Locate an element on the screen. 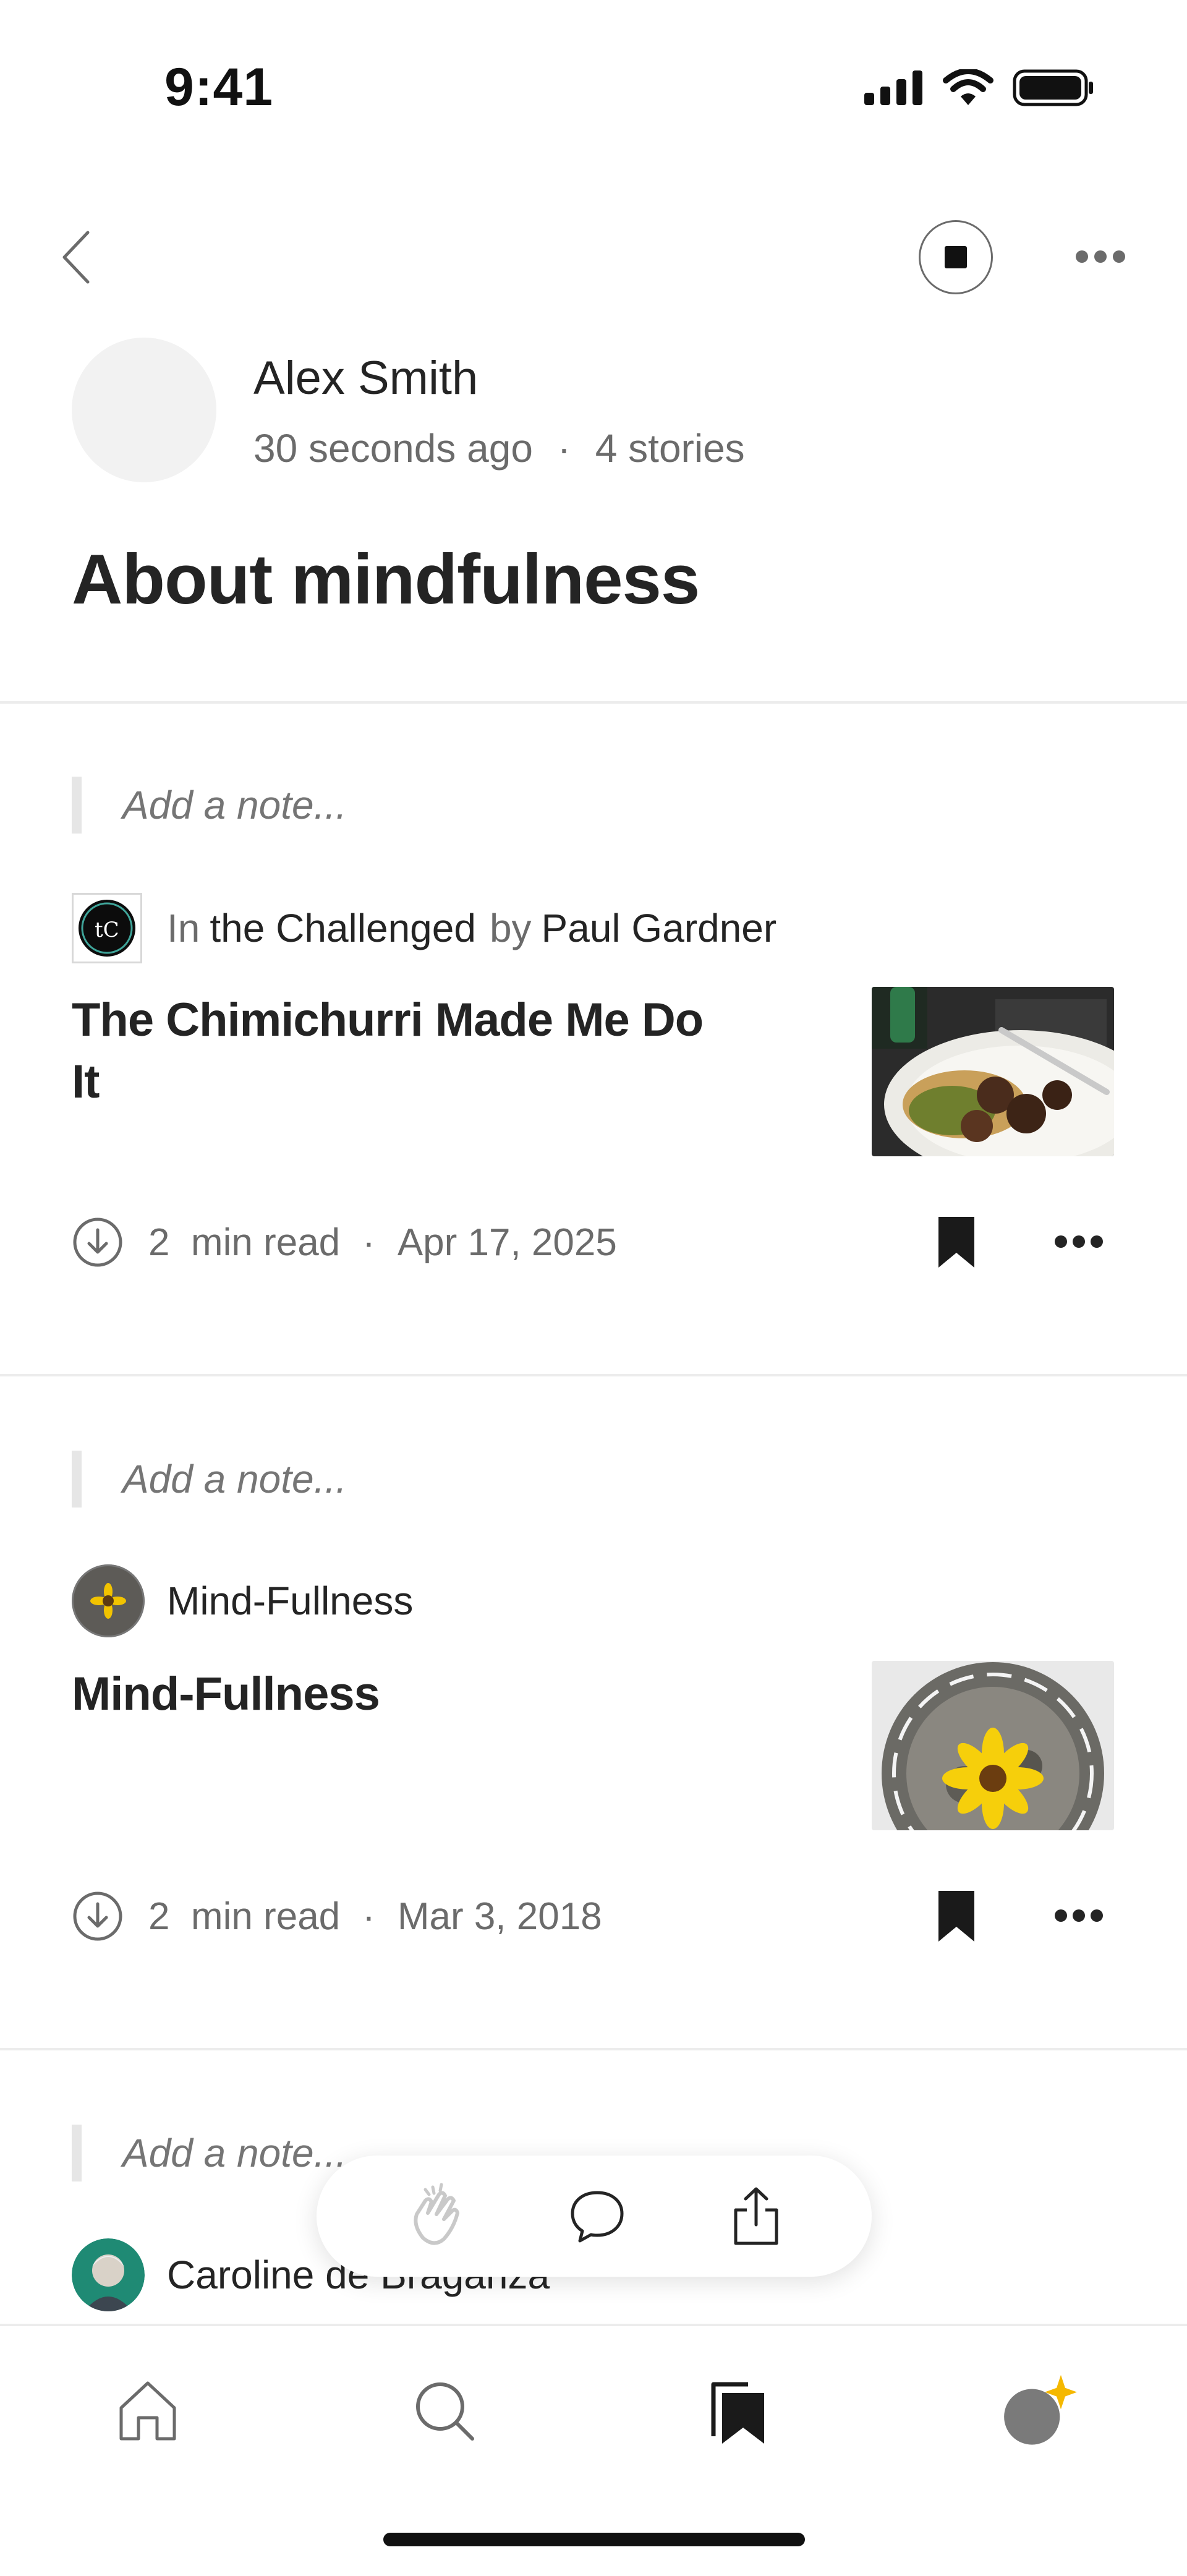 This screenshot has width=1187, height=2576. search-icon is located at coordinates (445, 2411).